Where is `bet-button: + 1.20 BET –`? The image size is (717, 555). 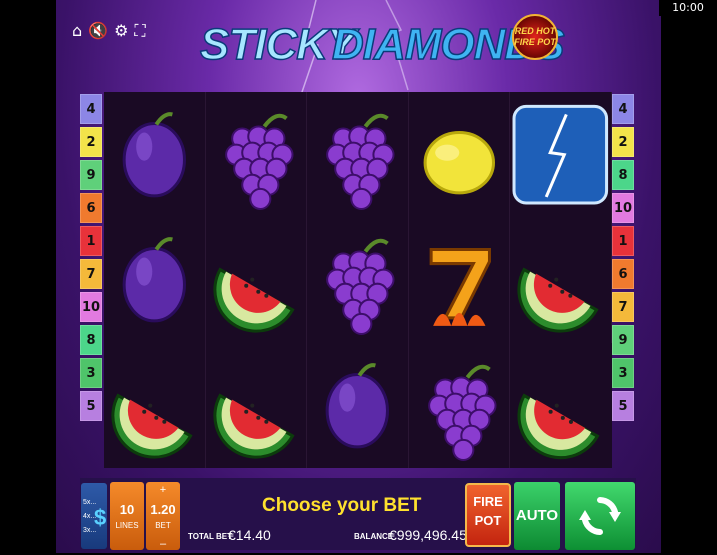 bet-button: + 1.20 BET – is located at coordinates (163, 516).